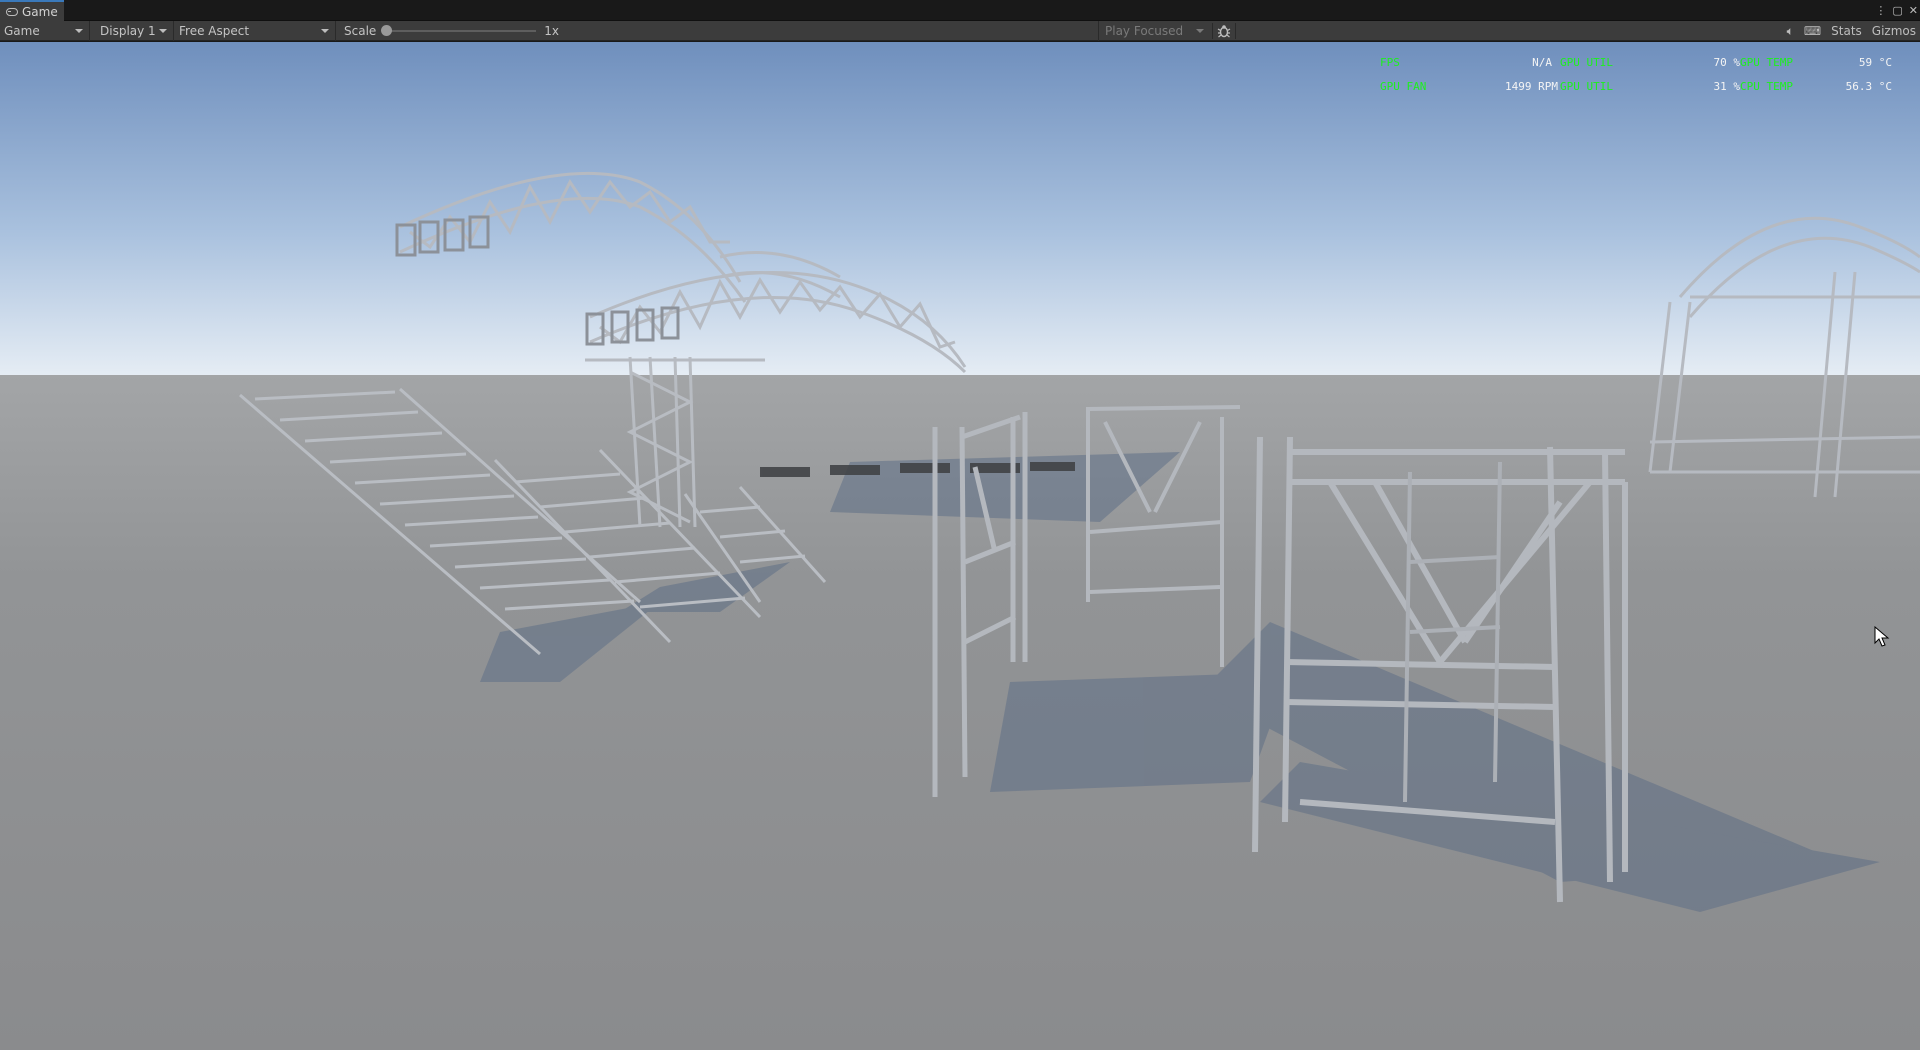 This screenshot has width=1920, height=1050. I want to click on keyboard-icon: ⌨︎, so click(1812, 31).